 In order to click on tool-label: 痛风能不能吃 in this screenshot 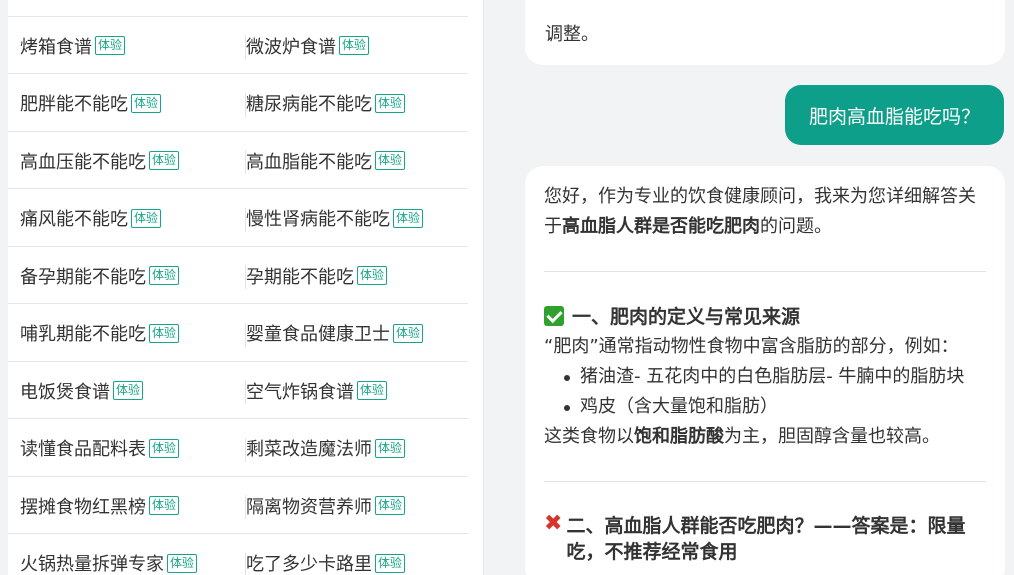, I will do `click(74, 219)`.